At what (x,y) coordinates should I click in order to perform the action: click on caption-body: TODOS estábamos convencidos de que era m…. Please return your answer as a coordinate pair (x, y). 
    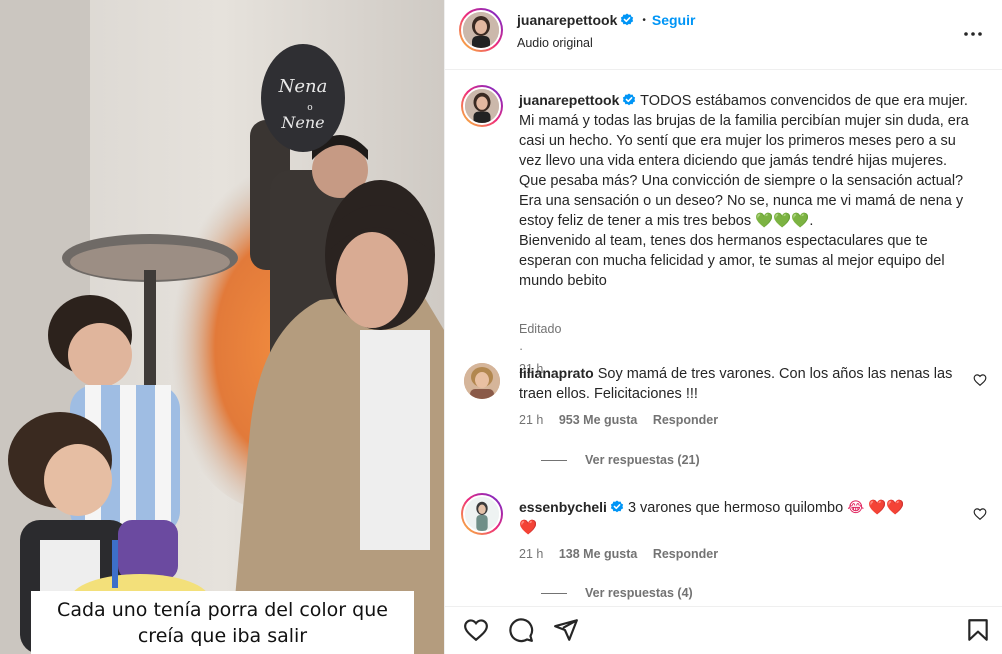
    Looking at the image, I should click on (744, 161).